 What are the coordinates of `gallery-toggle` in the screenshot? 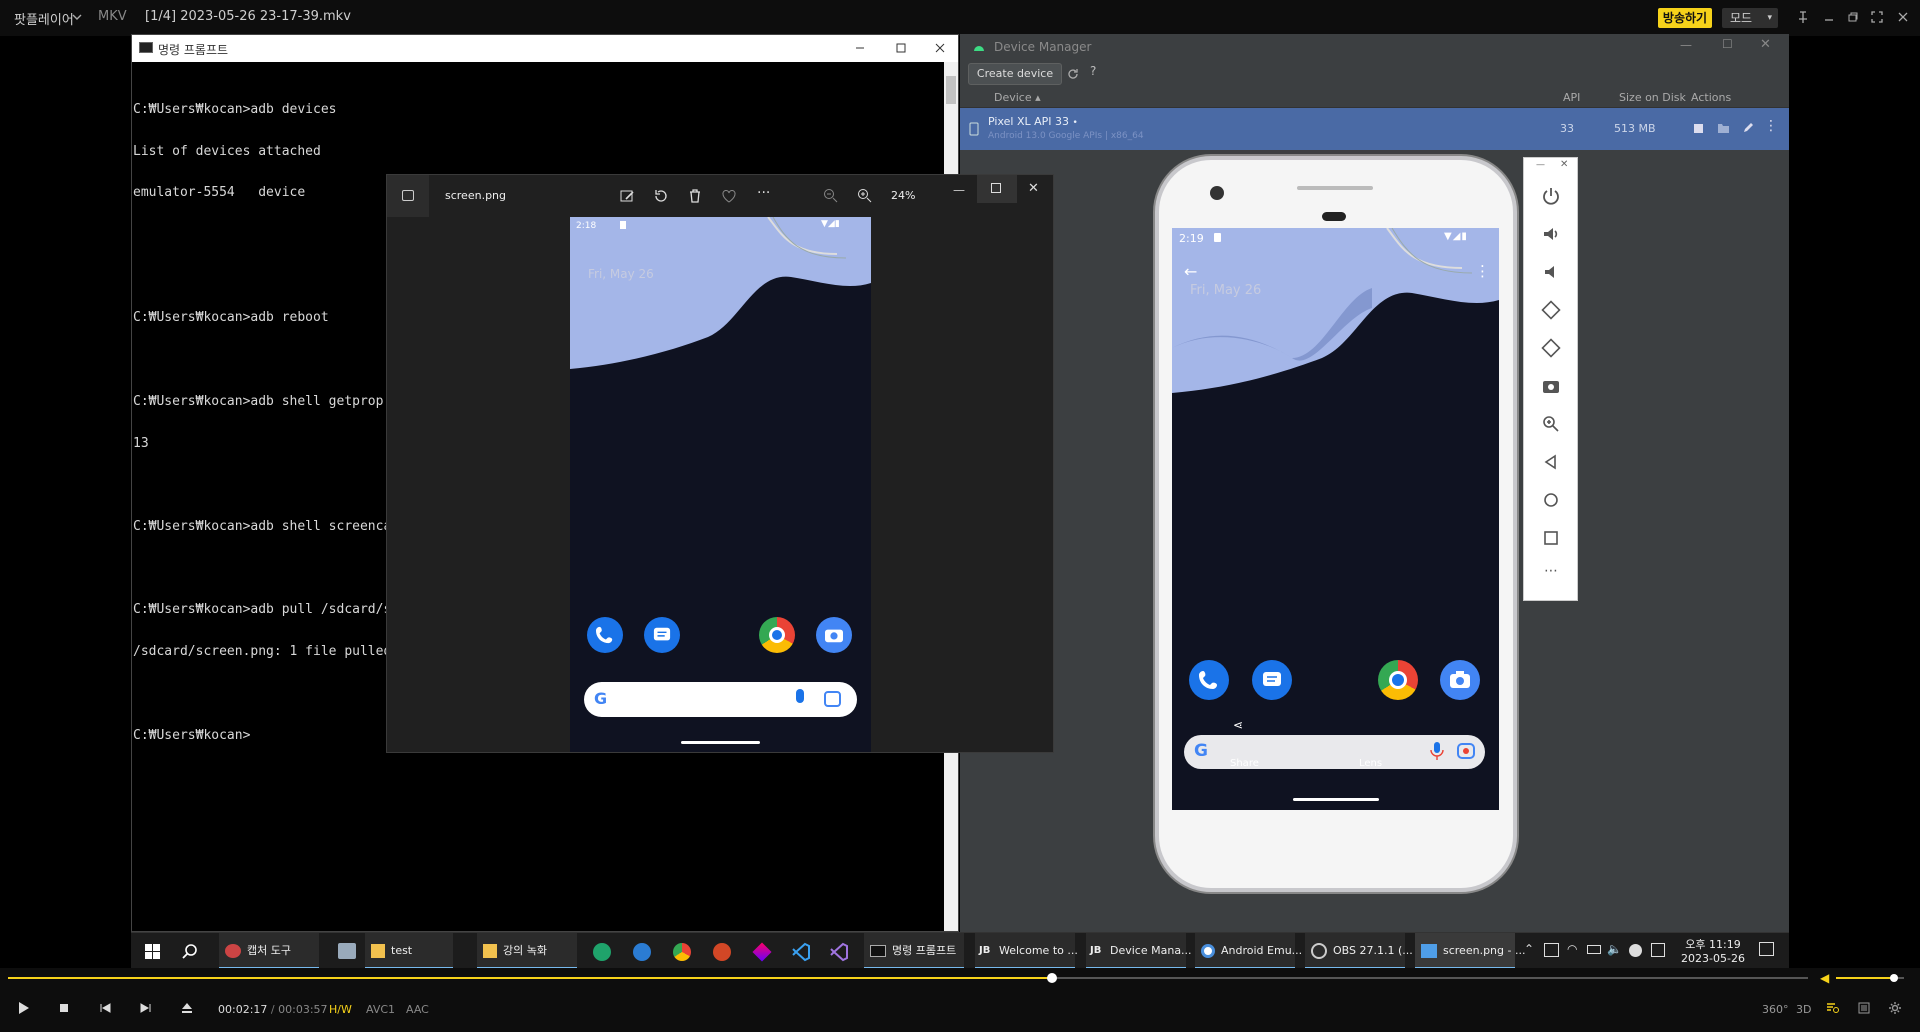 It's located at (408, 196).